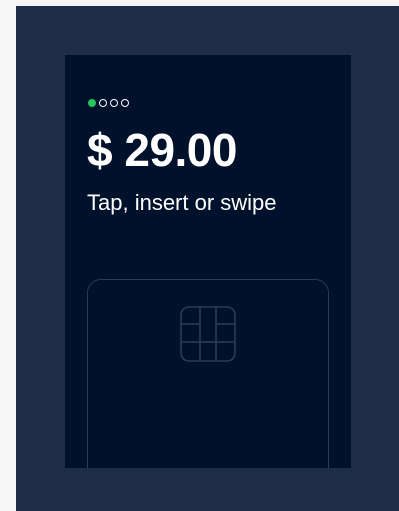  Describe the element at coordinates (108, 103) in the screenshot. I see `step-indicator` at that location.